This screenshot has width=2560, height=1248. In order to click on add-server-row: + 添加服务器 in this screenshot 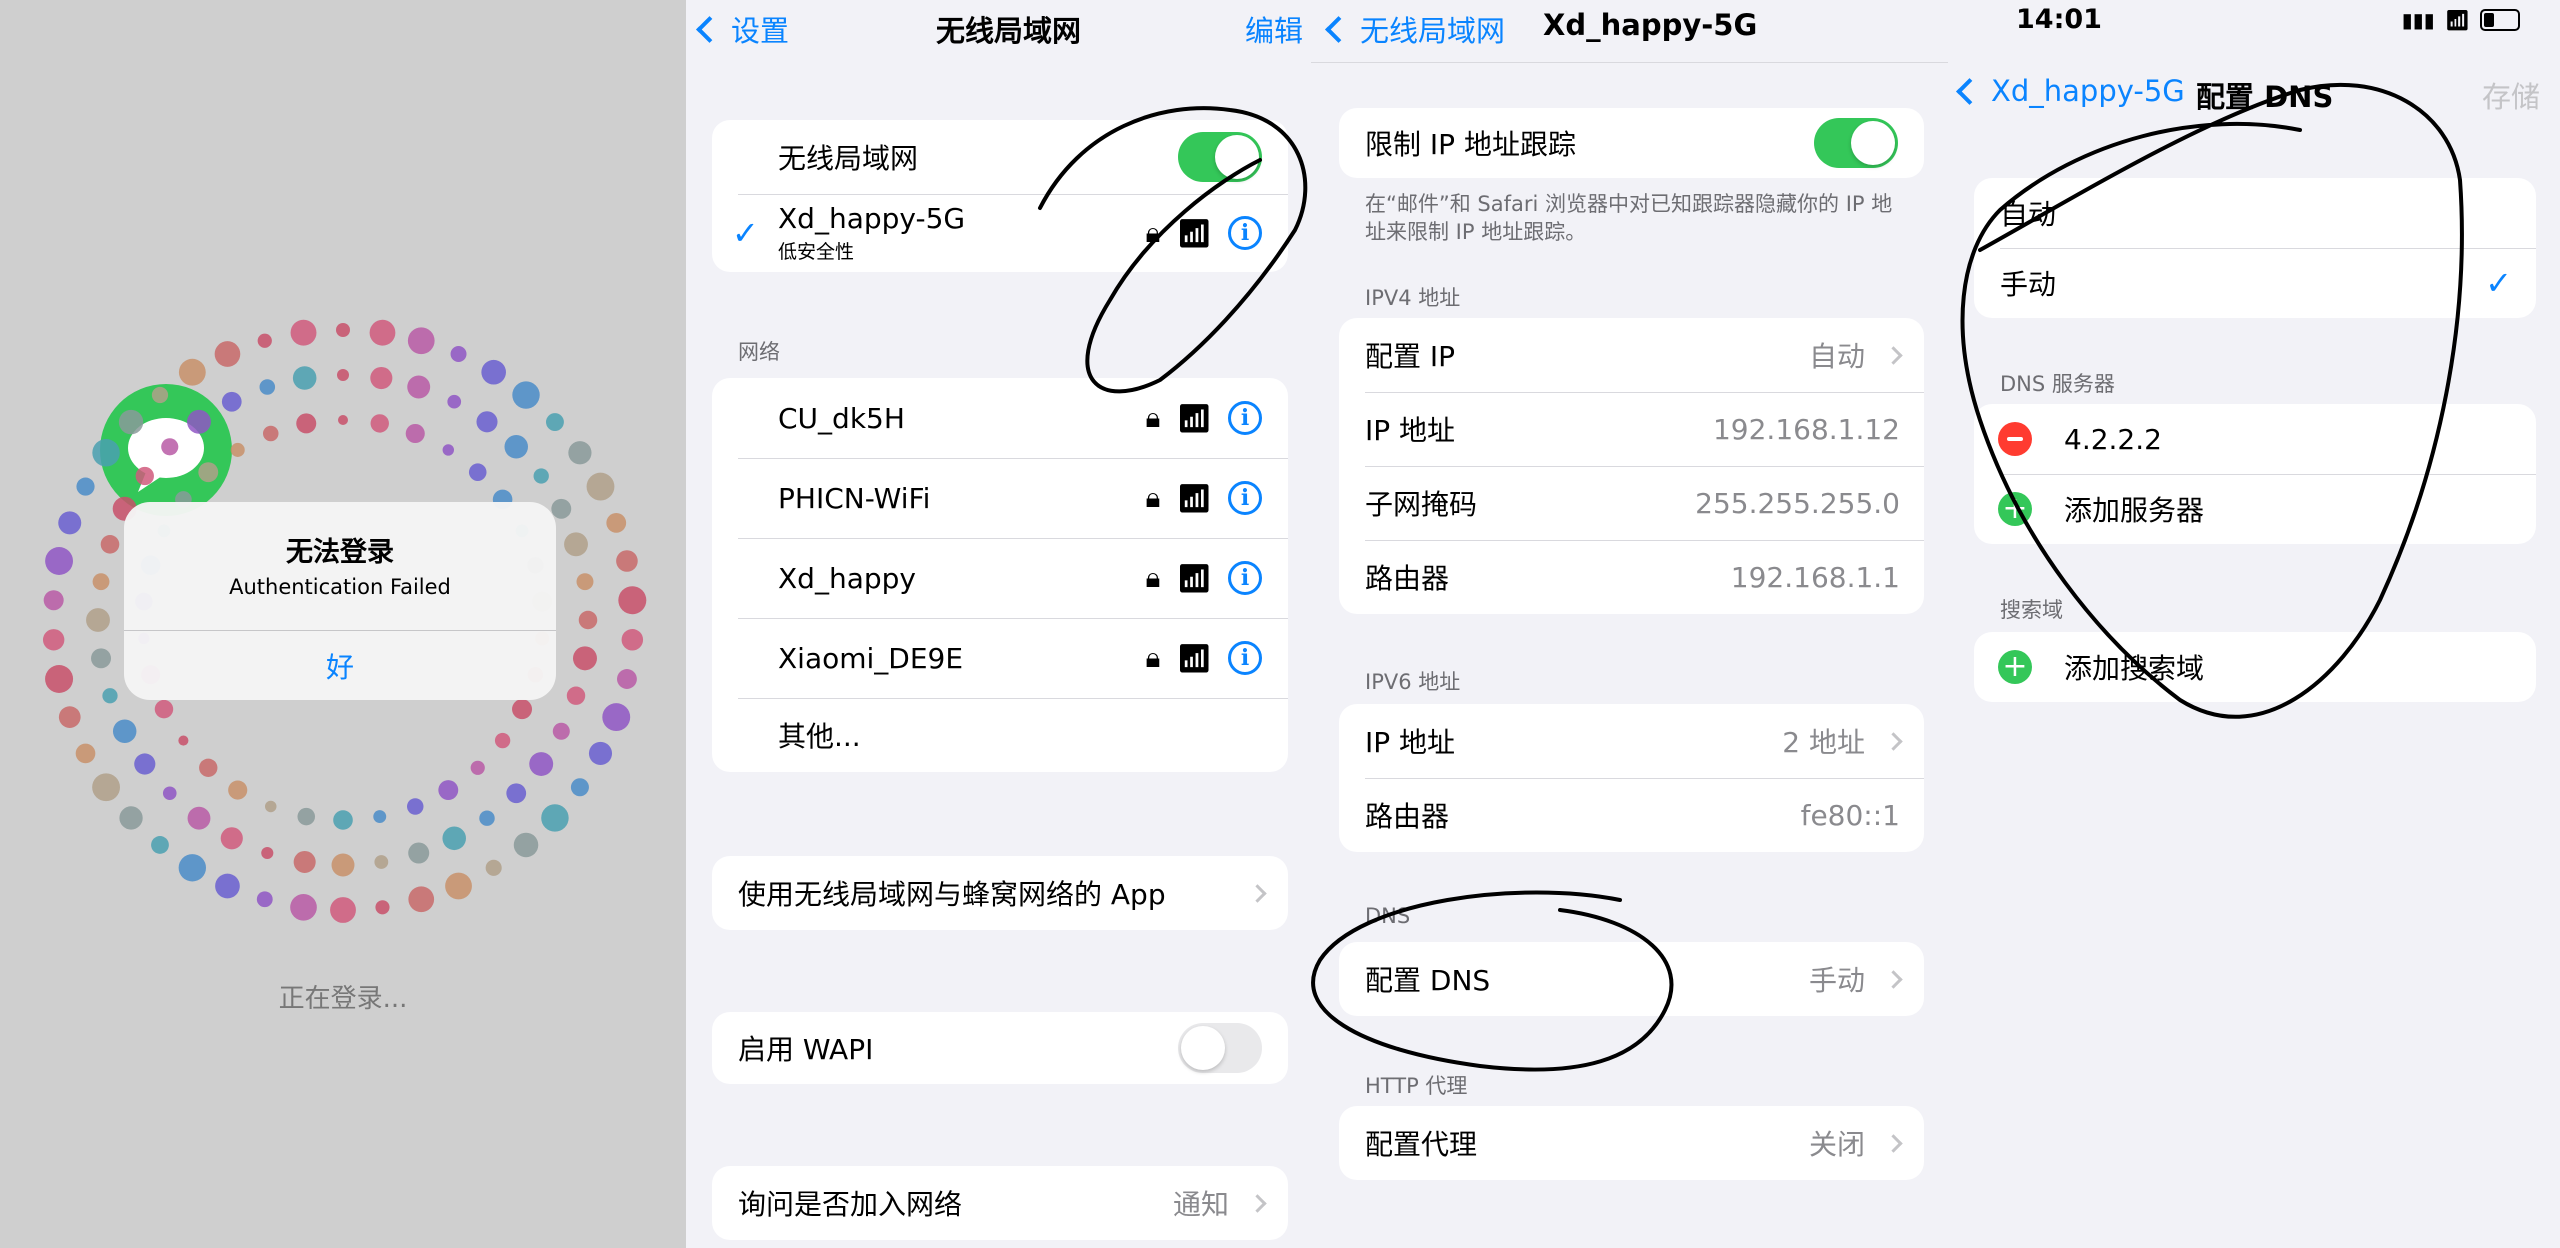, I will do `click(2255, 509)`.